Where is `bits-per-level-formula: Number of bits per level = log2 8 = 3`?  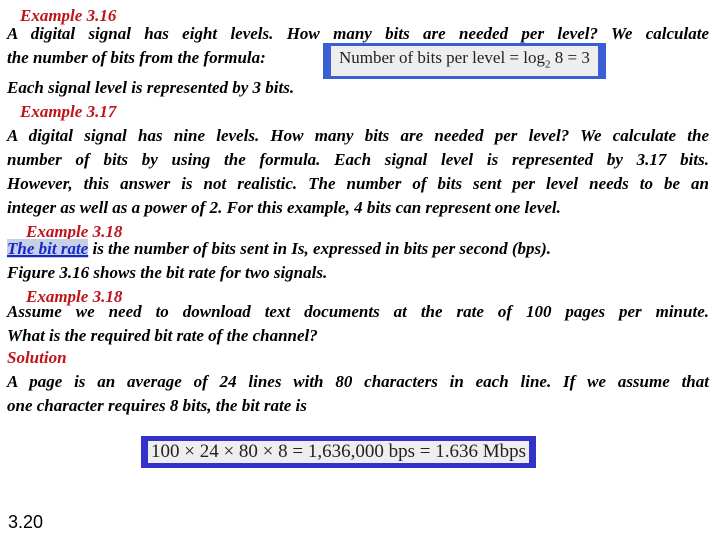
bits-per-level-formula: Number of bits per level = log2 8 = 3 is located at coordinates (464, 61).